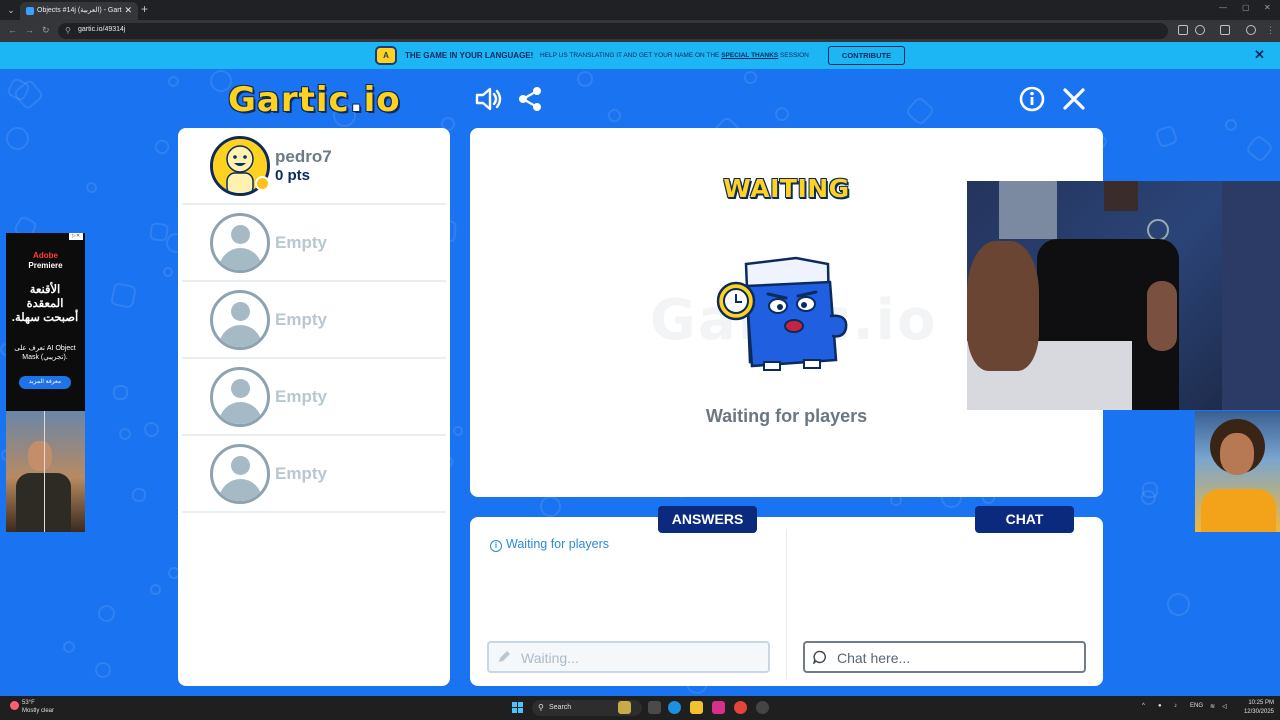  Describe the element at coordinates (1267, 7) in the screenshot. I see `window-close-icon: ✕` at that location.